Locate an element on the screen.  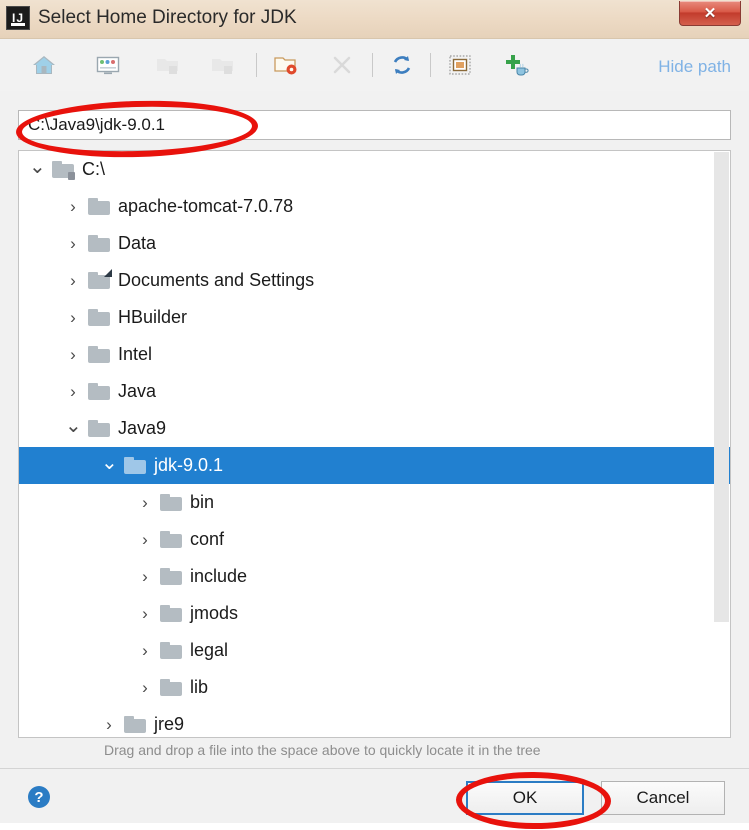
tree-row-label: bin is located at coordinates (202, 502).